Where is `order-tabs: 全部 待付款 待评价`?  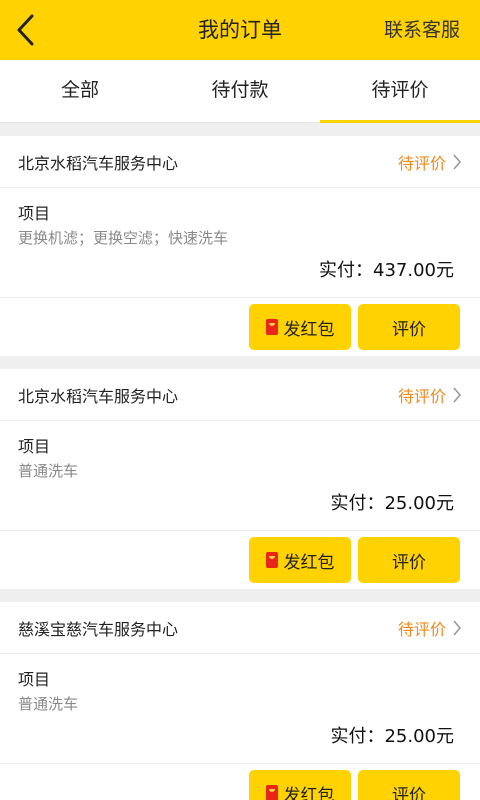
order-tabs: 全部 待付款 待评价 is located at coordinates (240, 91).